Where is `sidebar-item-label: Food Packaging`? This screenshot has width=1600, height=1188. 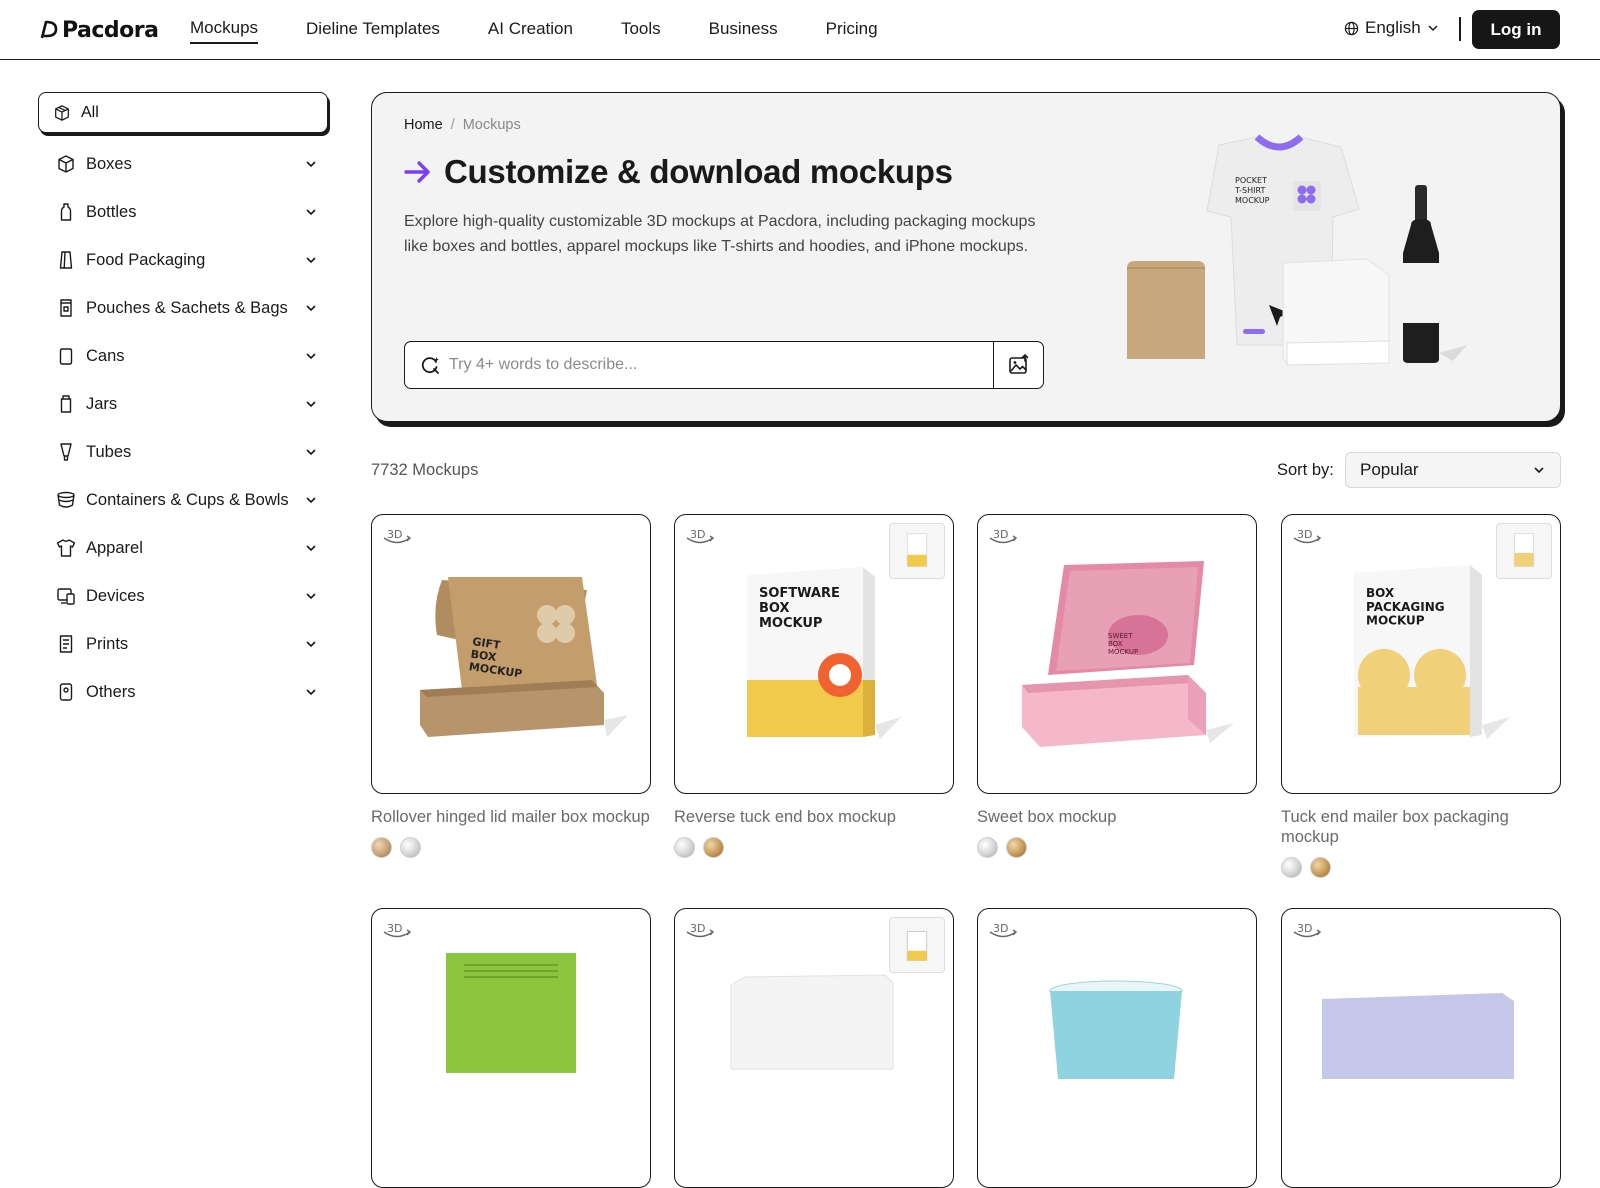
sidebar-item-label: Food Packaging is located at coordinates (146, 259).